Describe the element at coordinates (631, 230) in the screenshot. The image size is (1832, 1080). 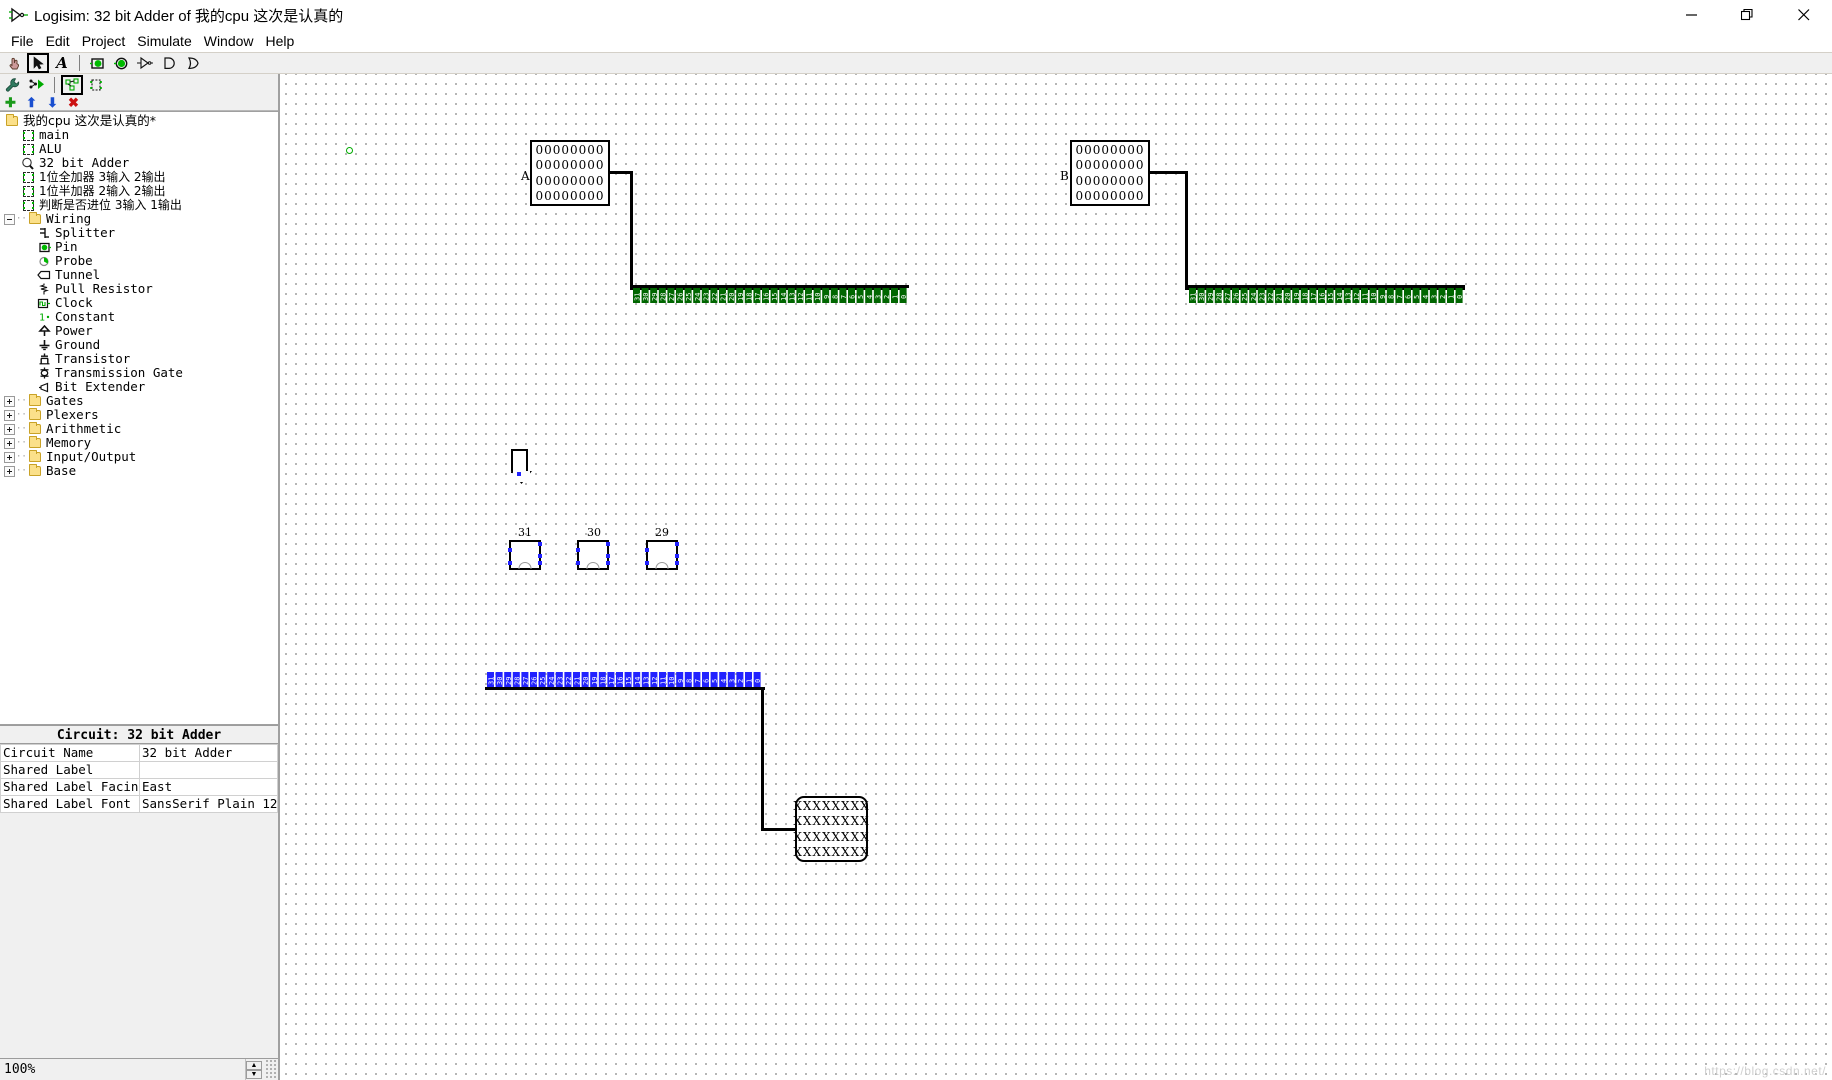
I see `wire-a-vertical` at that location.